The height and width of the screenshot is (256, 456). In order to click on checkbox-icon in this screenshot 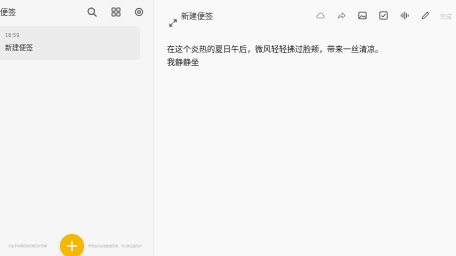, I will do `click(383, 15)`.